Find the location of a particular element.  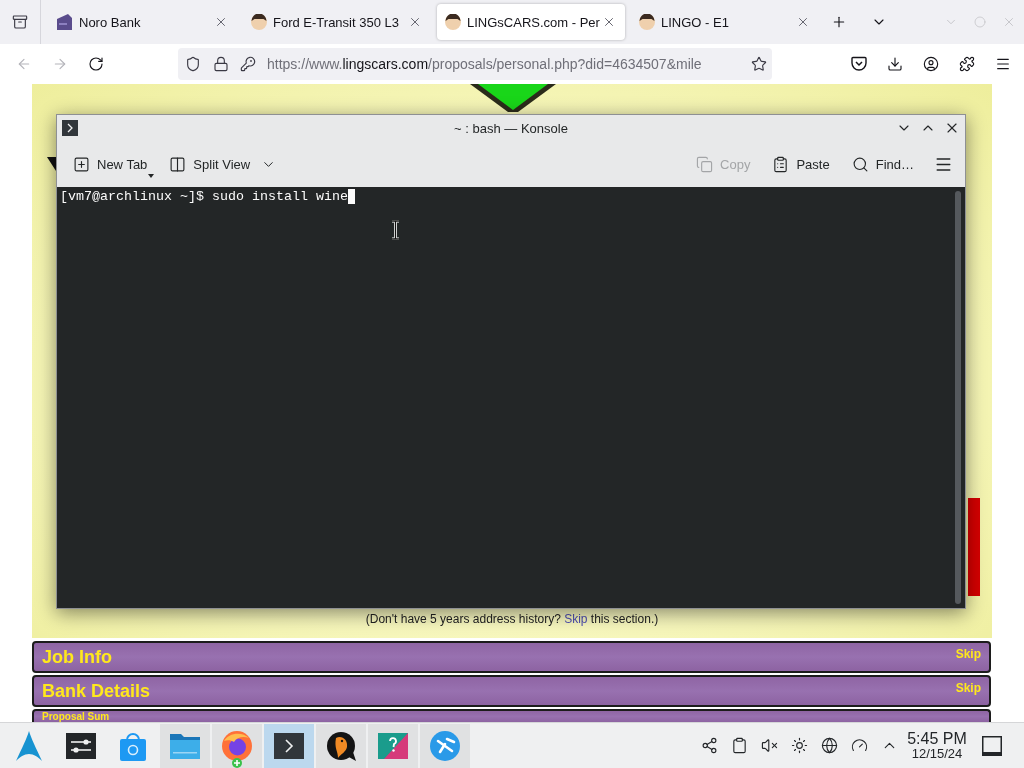

speaker-muted-icon is located at coordinates (769, 745).